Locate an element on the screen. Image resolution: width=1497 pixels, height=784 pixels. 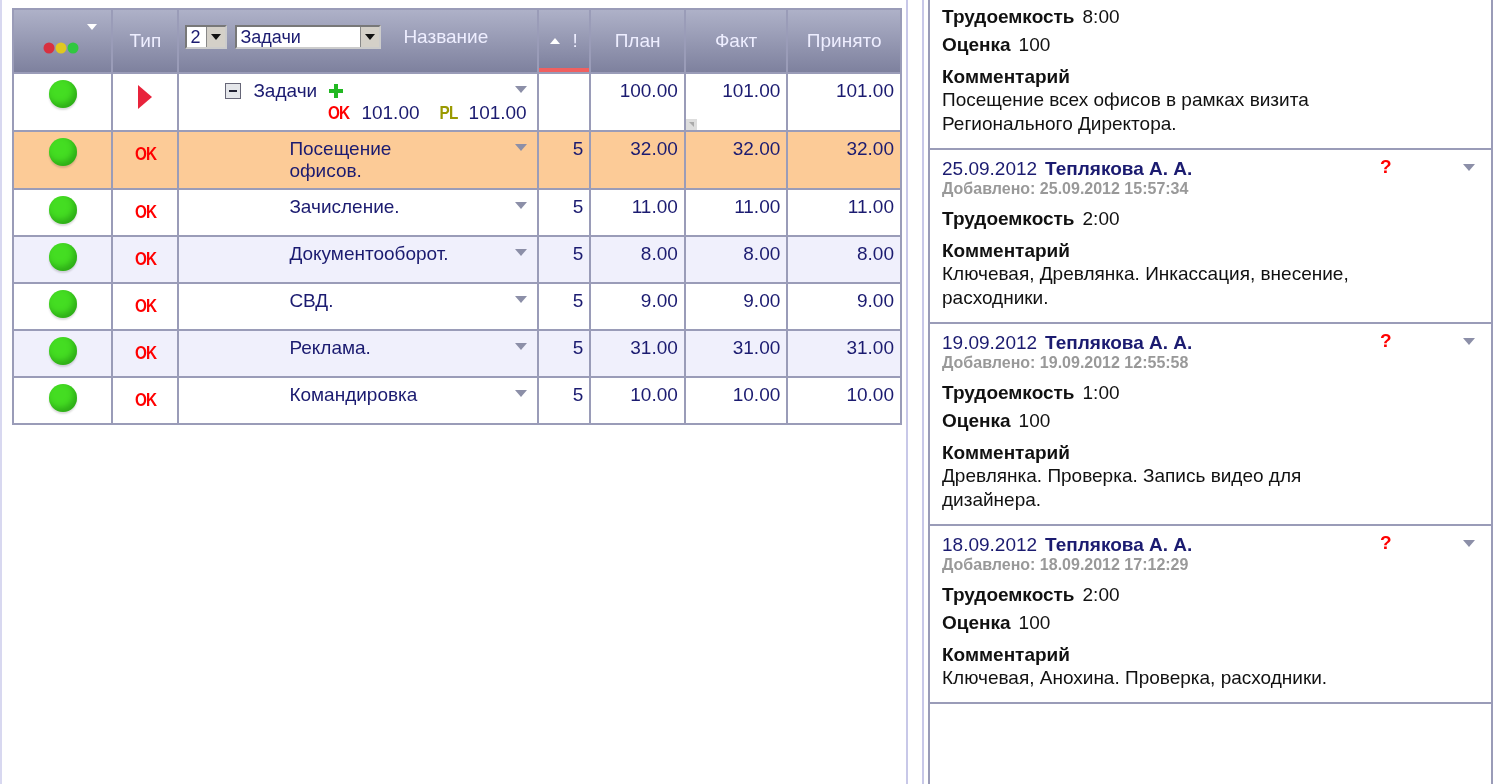
column-header: План is located at coordinates (637, 41).